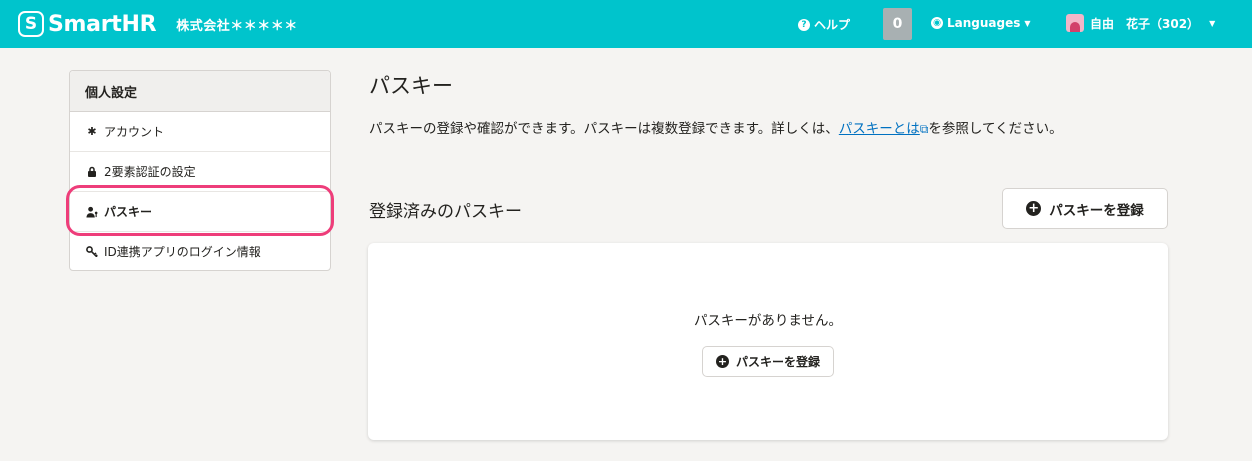  What do you see at coordinates (200, 212) in the screenshot?
I see `sidebar-item-passkey: パスキー` at bounding box center [200, 212].